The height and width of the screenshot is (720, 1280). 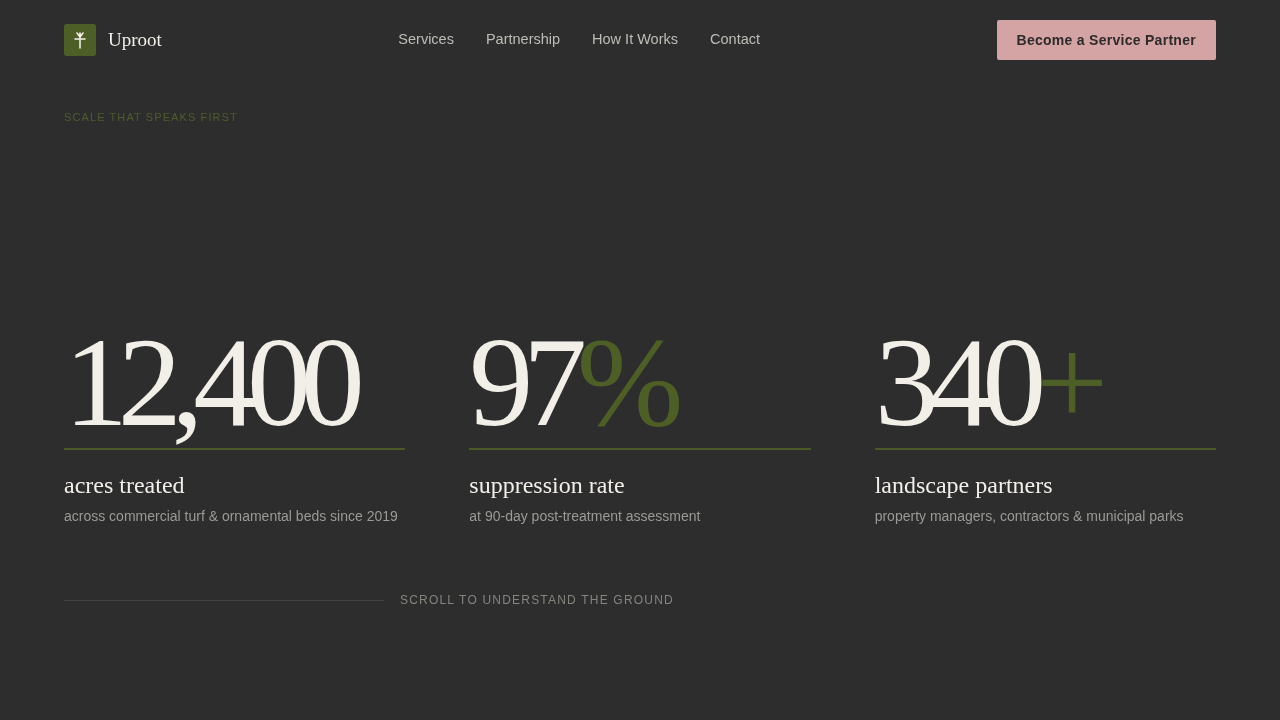 What do you see at coordinates (1029, 516) in the screenshot?
I see `stat-detail: property managers, contractors & municipal parks` at bounding box center [1029, 516].